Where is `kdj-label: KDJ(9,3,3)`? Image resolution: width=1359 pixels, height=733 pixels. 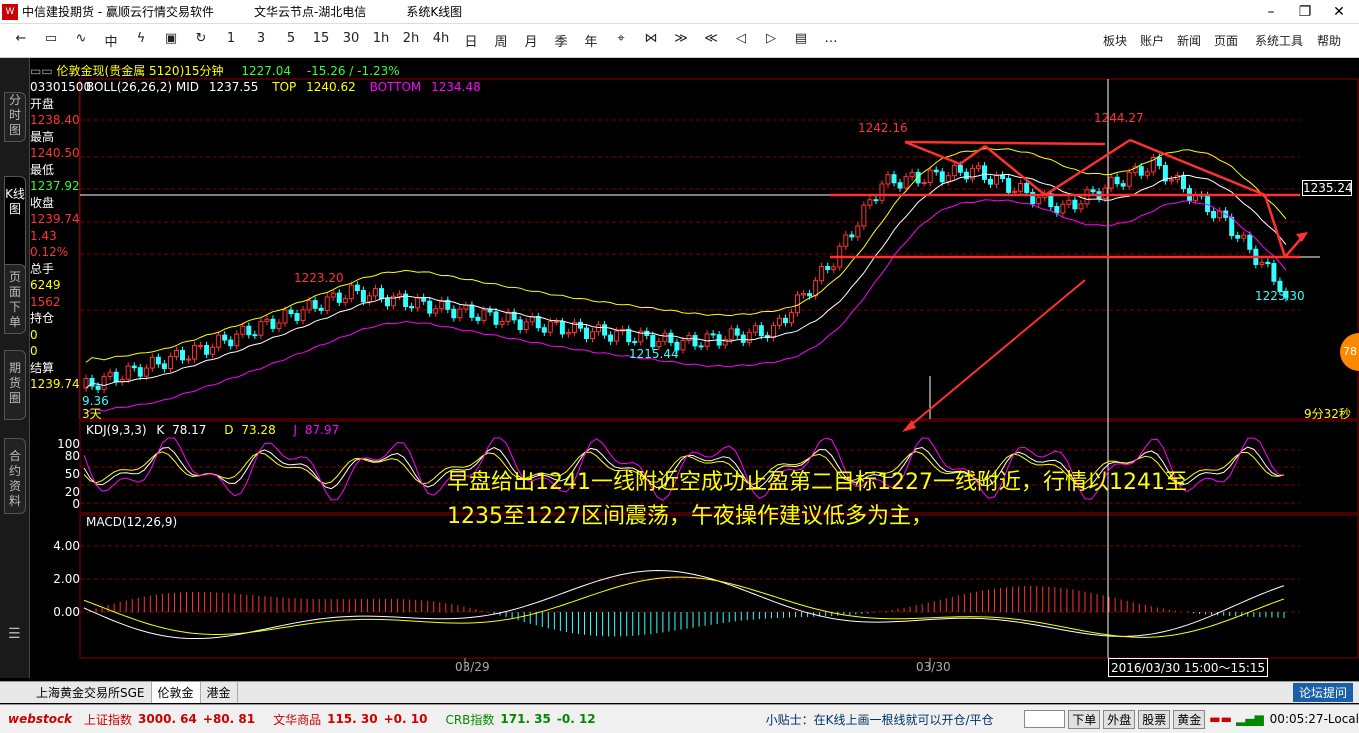
kdj-label: KDJ(9,3,3) is located at coordinates (116, 430).